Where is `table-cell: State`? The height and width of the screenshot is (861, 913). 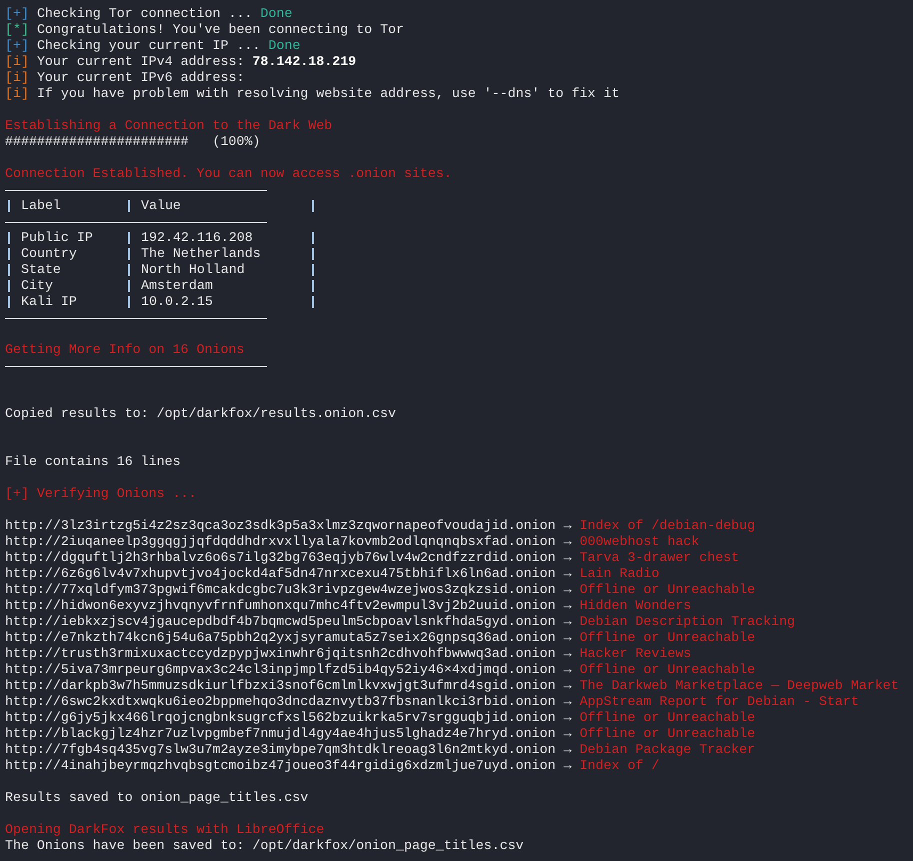
table-cell: State is located at coordinates (41, 270).